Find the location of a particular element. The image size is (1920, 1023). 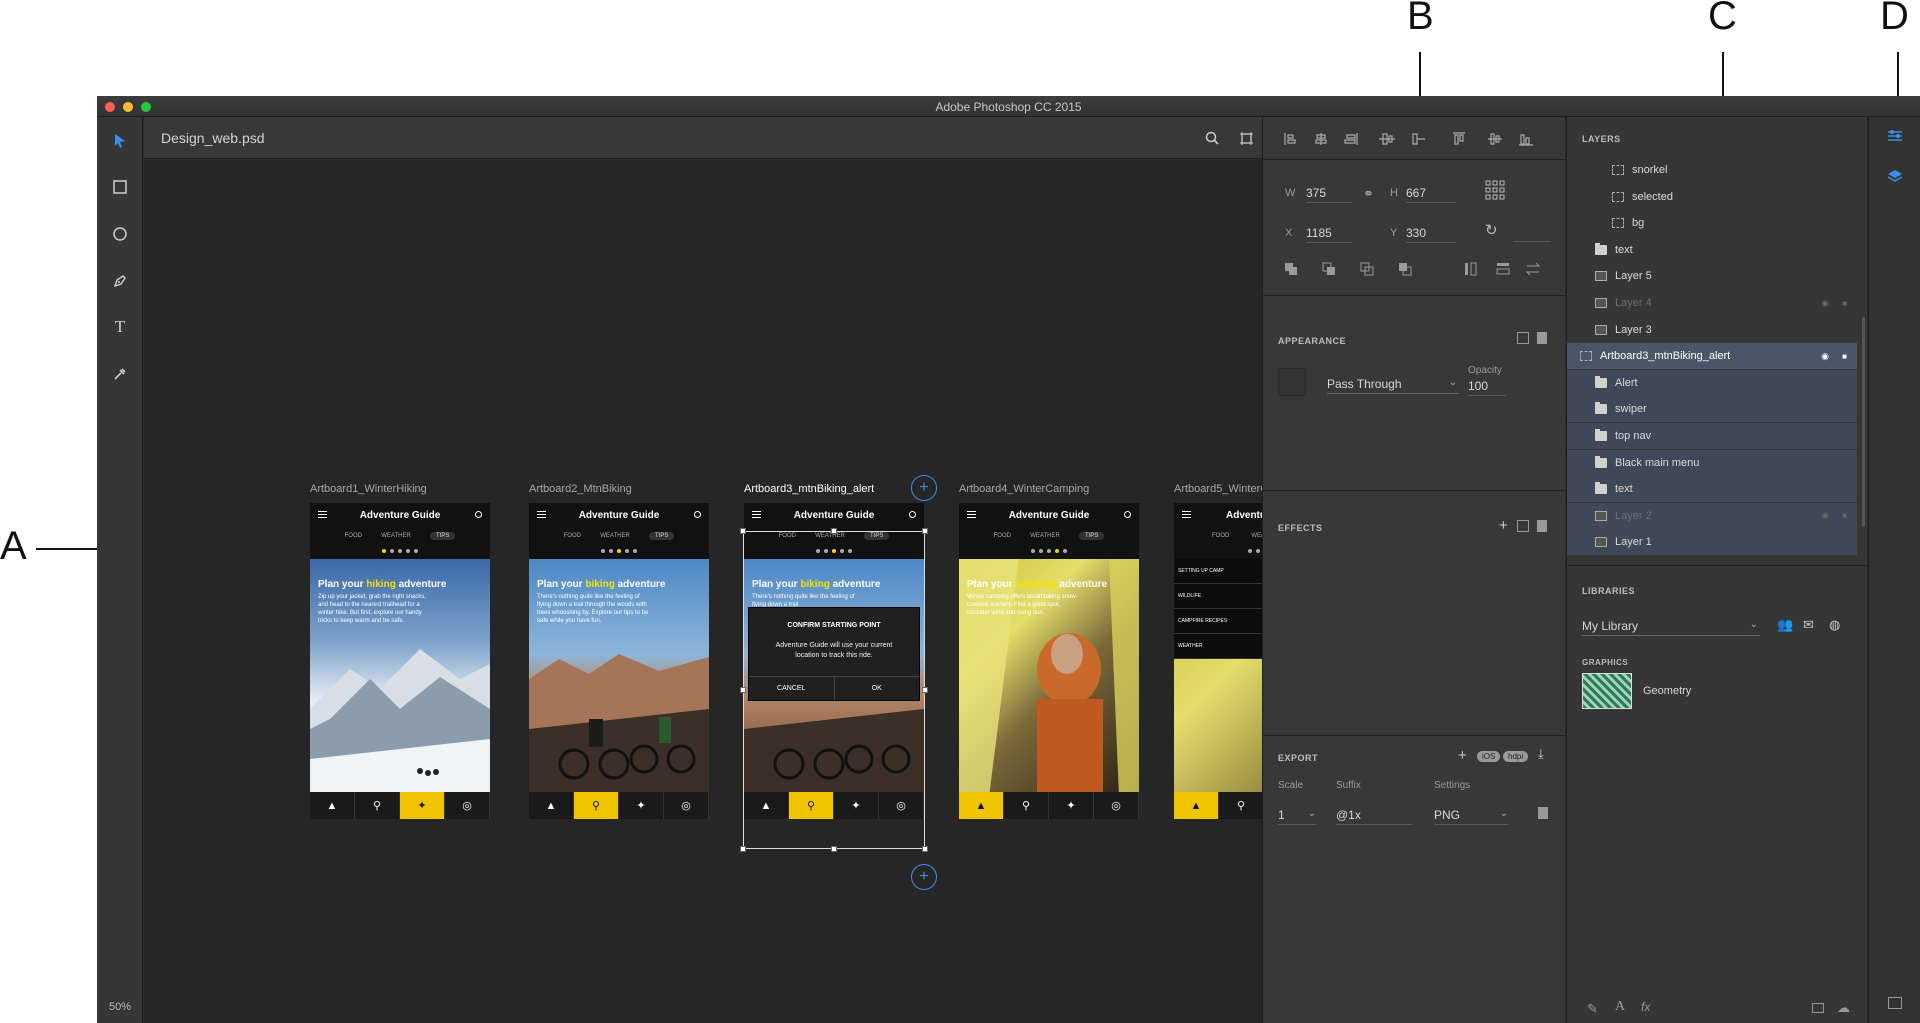

pen-tool-icon is located at coordinates (120, 281).